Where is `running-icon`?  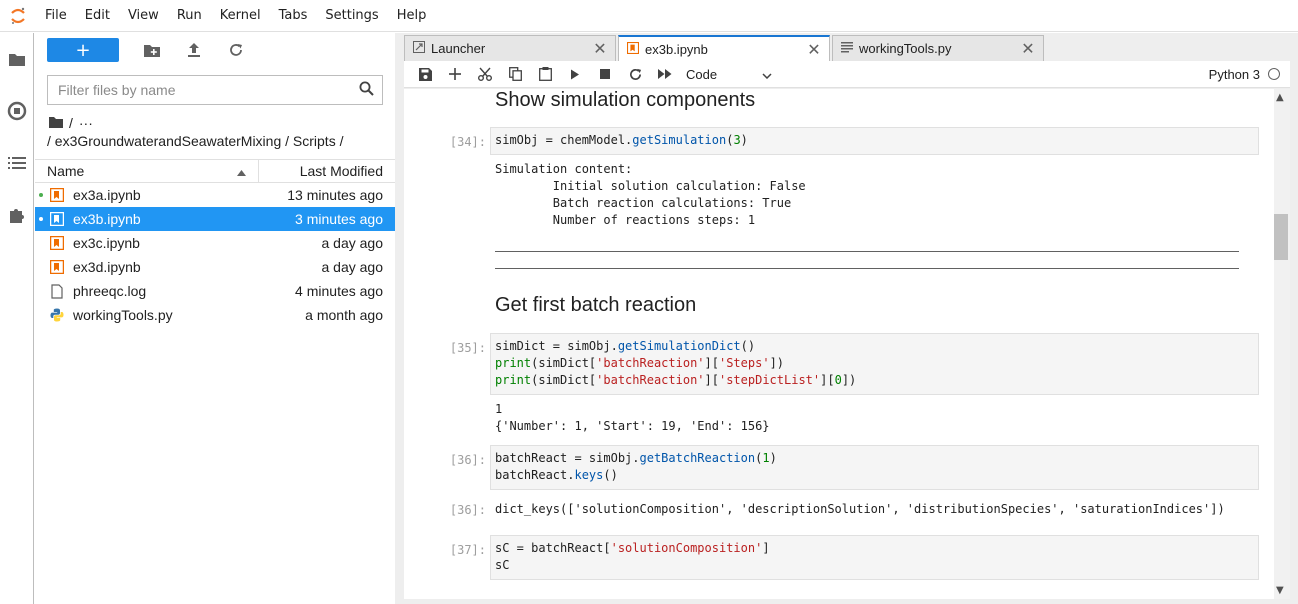
running-icon is located at coordinates (17, 111).